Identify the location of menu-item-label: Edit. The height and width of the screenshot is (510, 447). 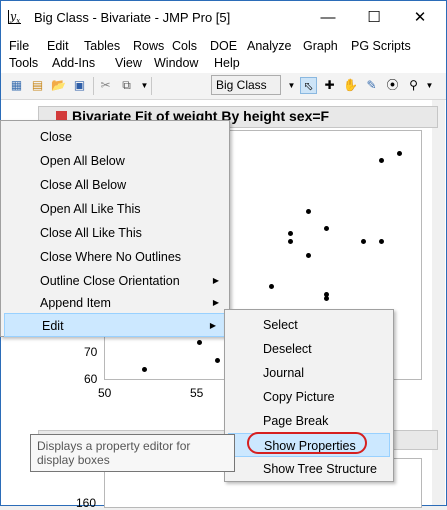
(53, 326).